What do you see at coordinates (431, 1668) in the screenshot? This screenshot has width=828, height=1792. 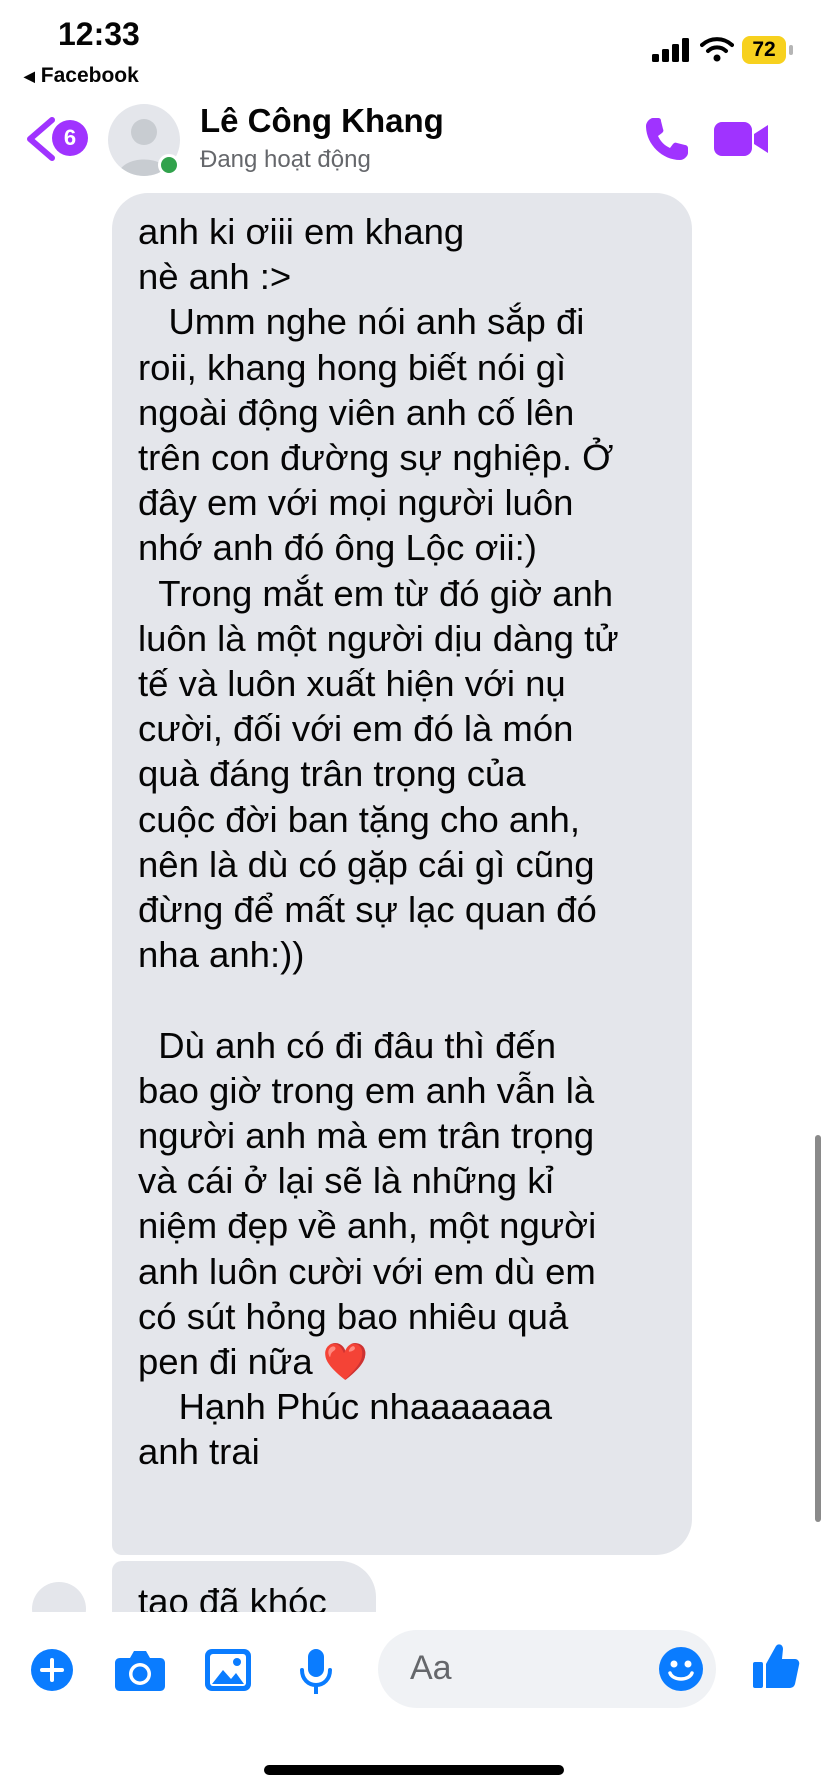 I see `message-input-placeholder: Aa` at bounding box center [431, 1668].